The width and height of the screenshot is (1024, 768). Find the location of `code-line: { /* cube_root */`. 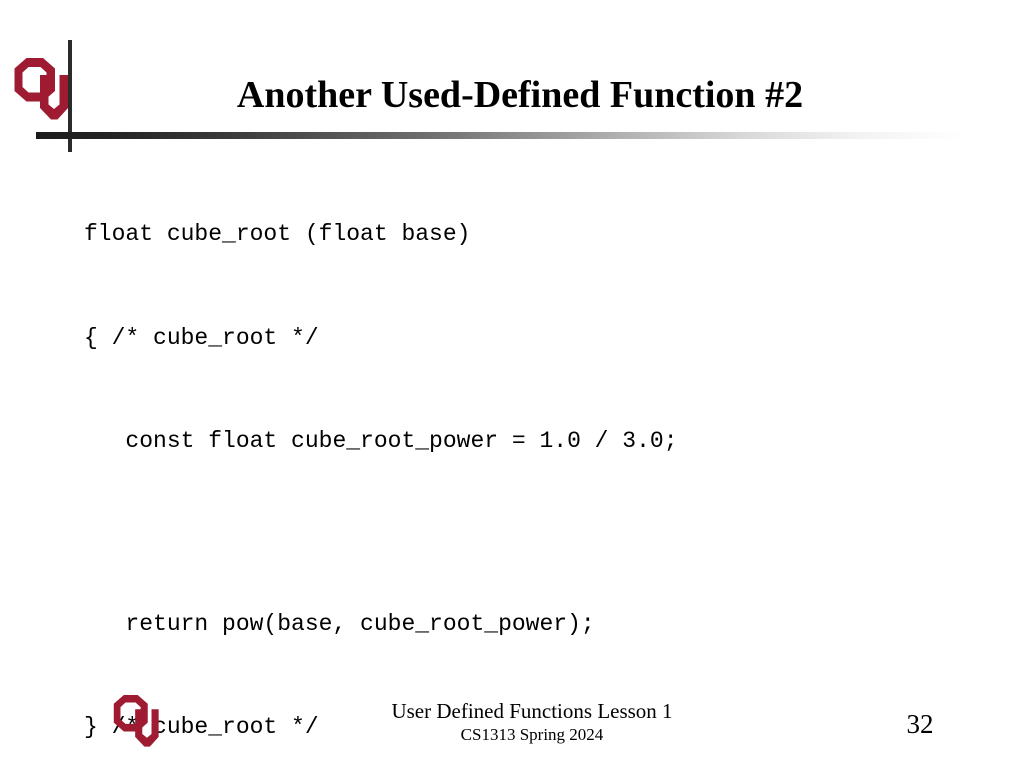

code-line: { /* cube_root */ is located at coordinates (201, 337).